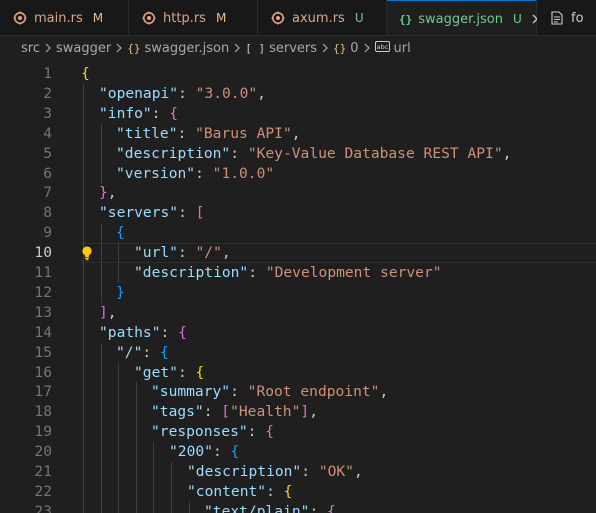  I want to click on code-text: "description": "OK",, so click(275, 472).